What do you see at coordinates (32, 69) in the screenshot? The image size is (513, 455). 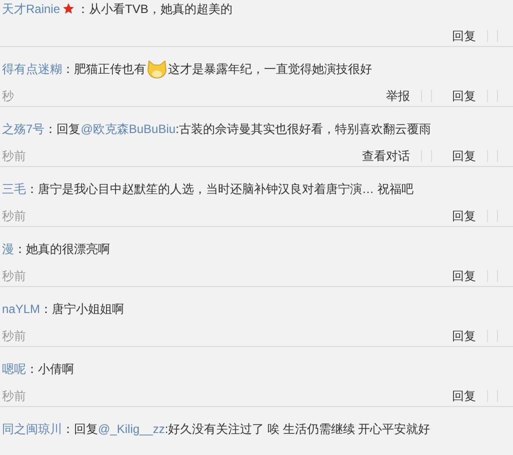 I see `user-link: 得有点迷糊` at bounding box center [32, 69].